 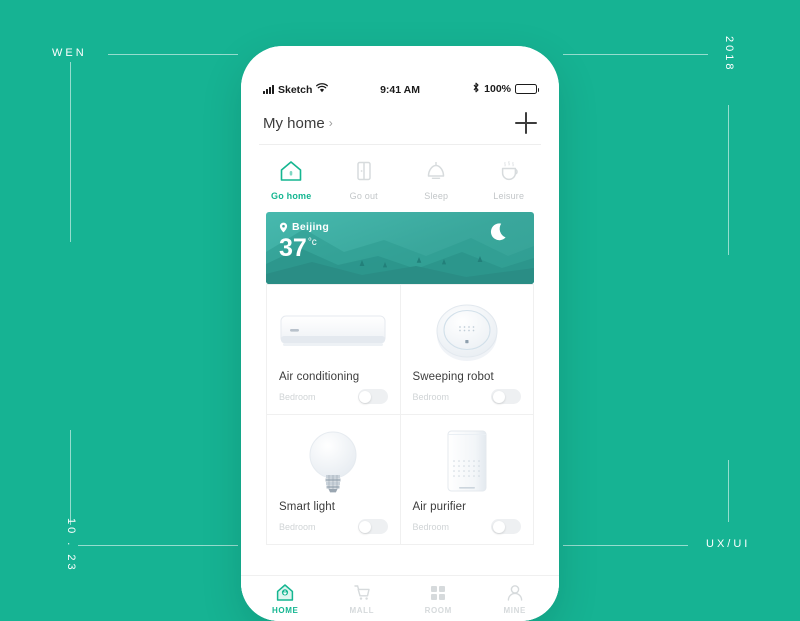 What do you see at coordinates (625, 545) in the screenshot?
I see `guide-line-bottom-right` at bounding box center [625, 545].